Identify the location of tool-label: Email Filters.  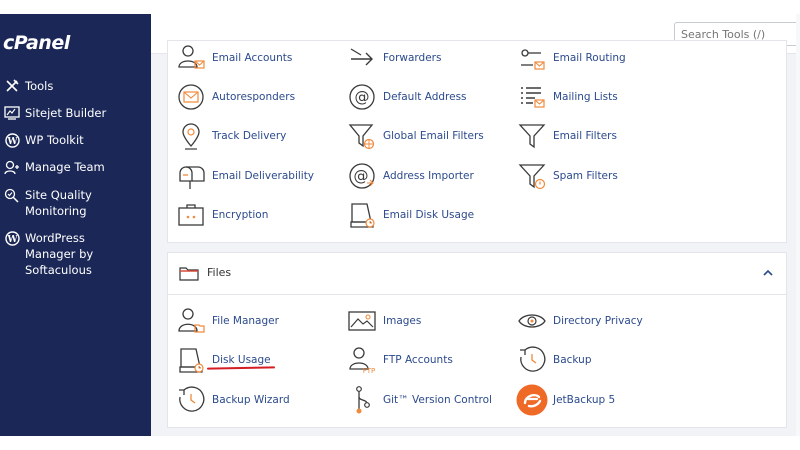
(585, 136).